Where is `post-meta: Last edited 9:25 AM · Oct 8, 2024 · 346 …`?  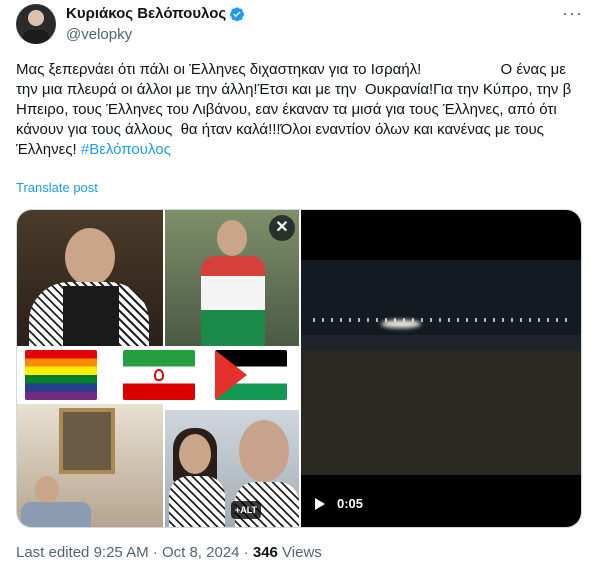
post-meta: Last edited 9:25 AM · Oct 8, 2024 · 346 … is located at coordinates (169, 552).